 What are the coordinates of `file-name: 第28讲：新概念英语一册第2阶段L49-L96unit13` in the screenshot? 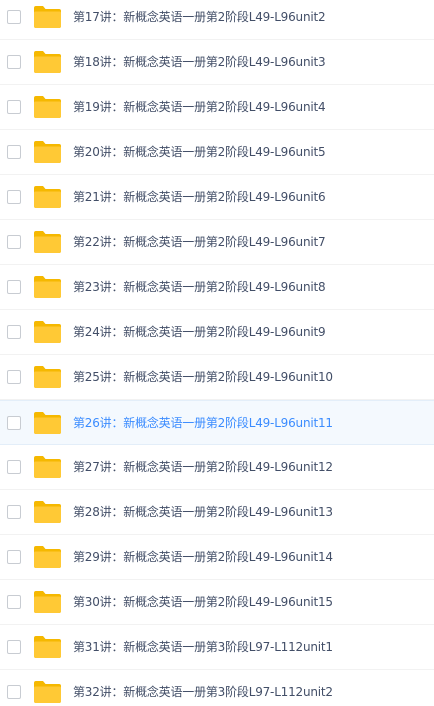 It's located at (203, 512).